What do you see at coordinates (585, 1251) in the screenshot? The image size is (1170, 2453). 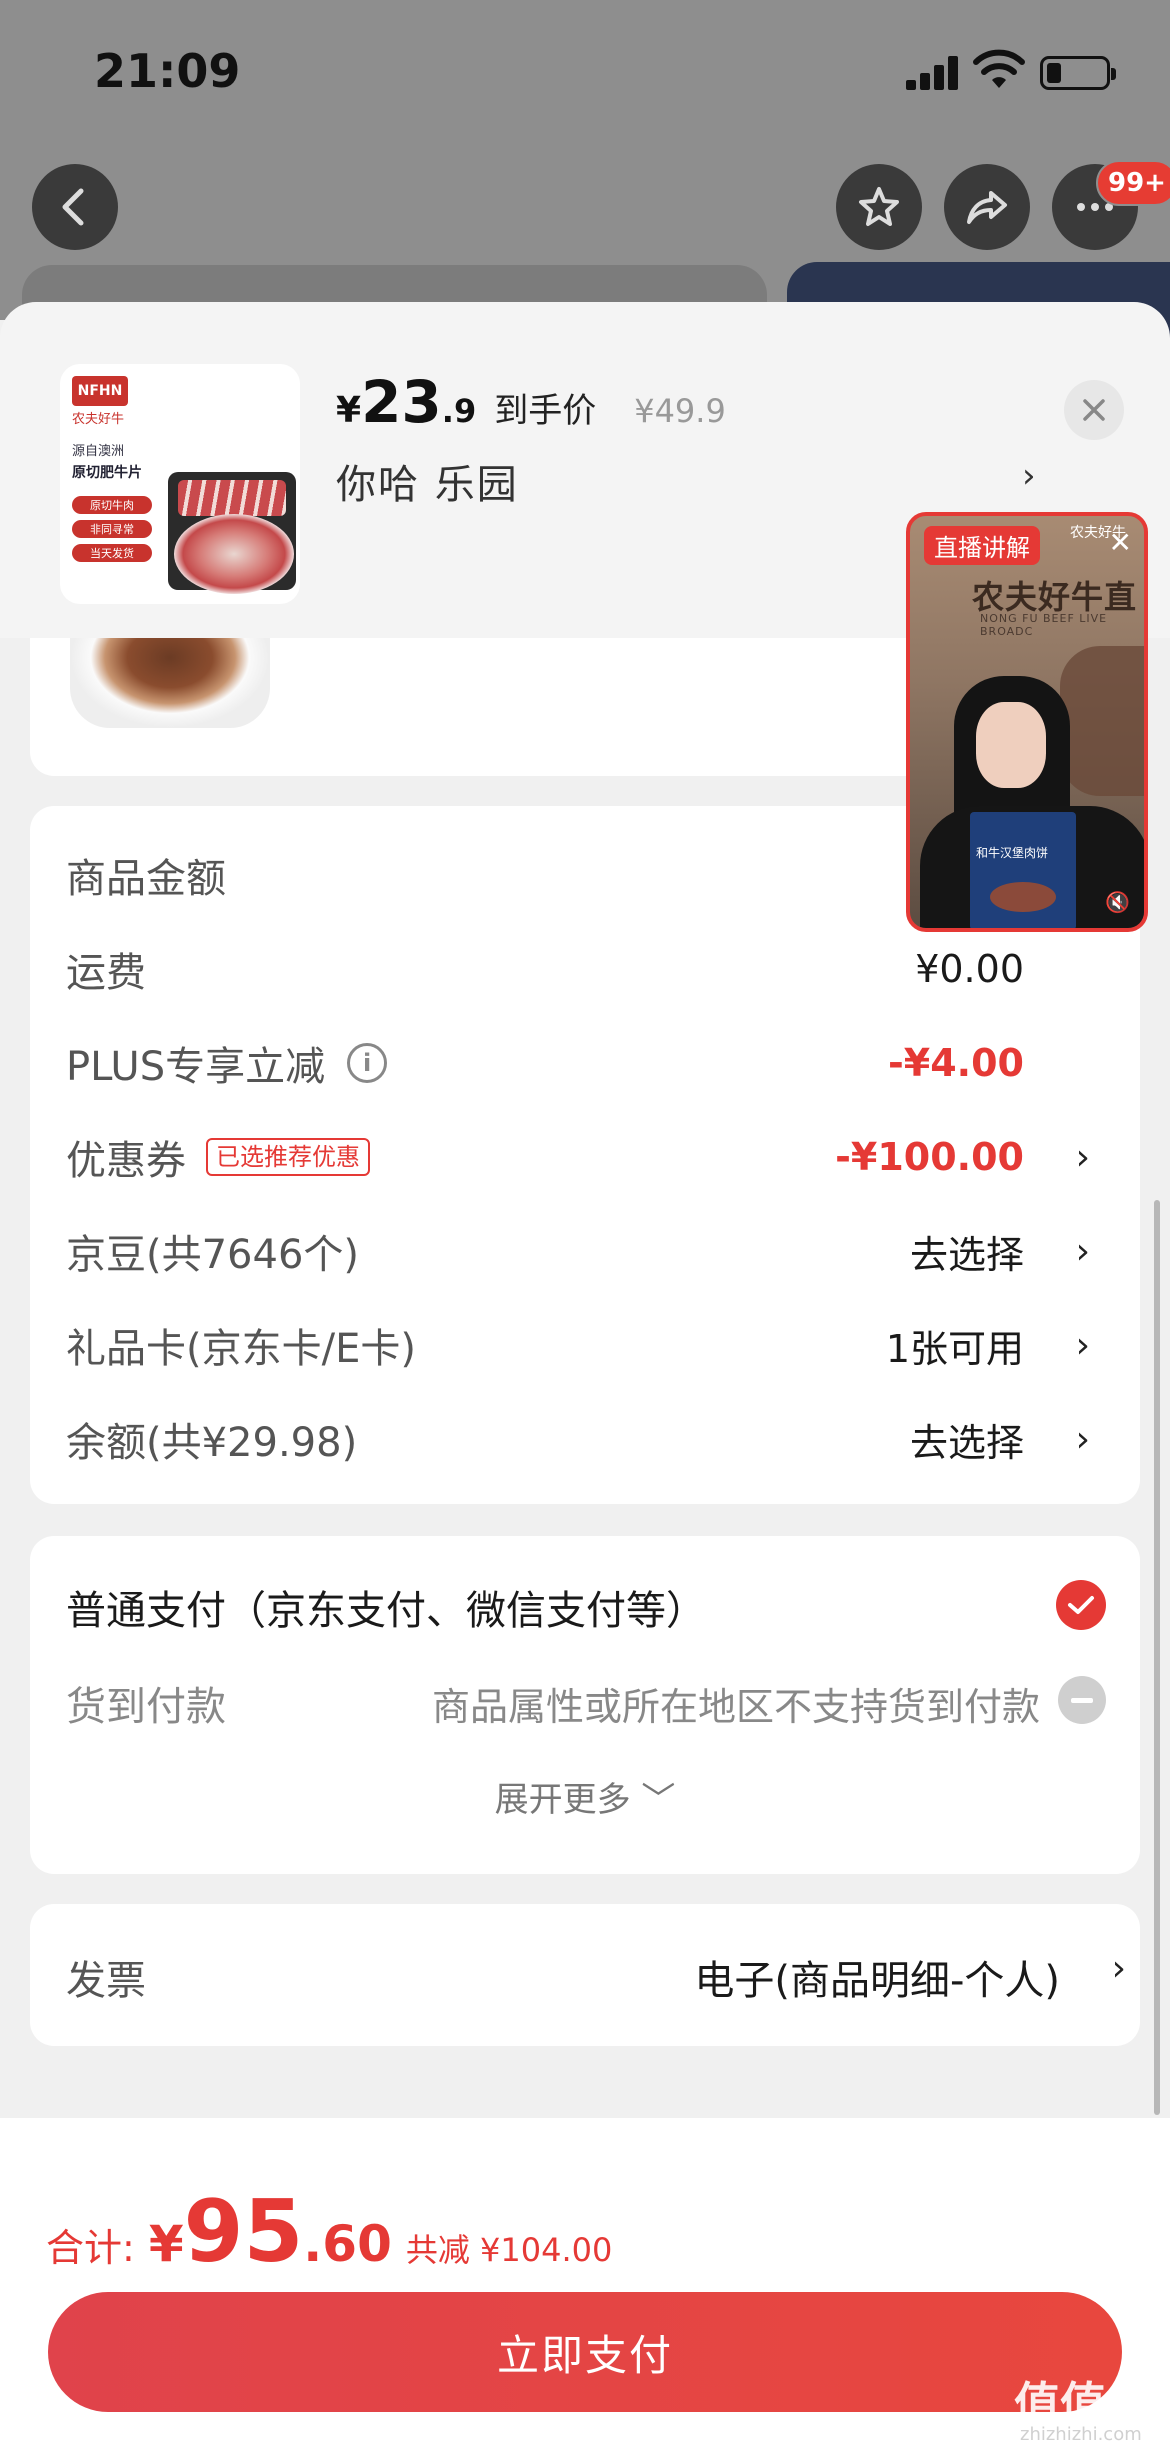 I see `summary-row-jingdou: 京豆(共7646个) 去选择 ›` at bounding box center [585, 1251].